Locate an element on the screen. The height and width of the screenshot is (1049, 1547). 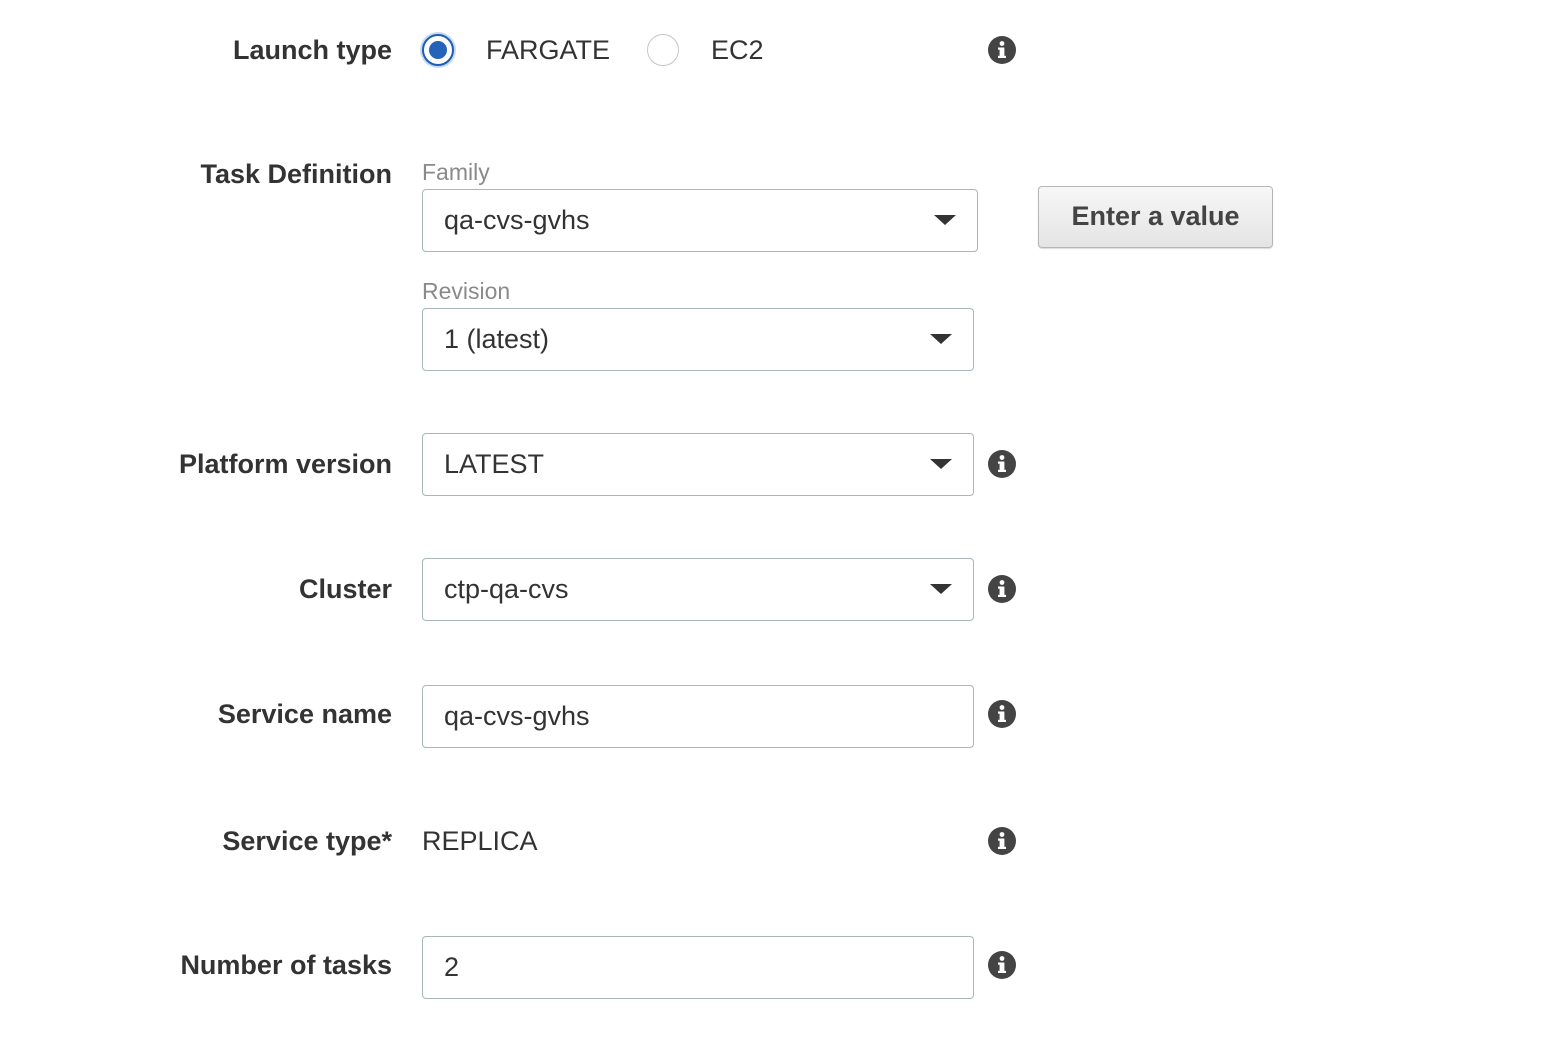
number-of-tasks-label: Number of tasks is located at coordinates (286, 965).